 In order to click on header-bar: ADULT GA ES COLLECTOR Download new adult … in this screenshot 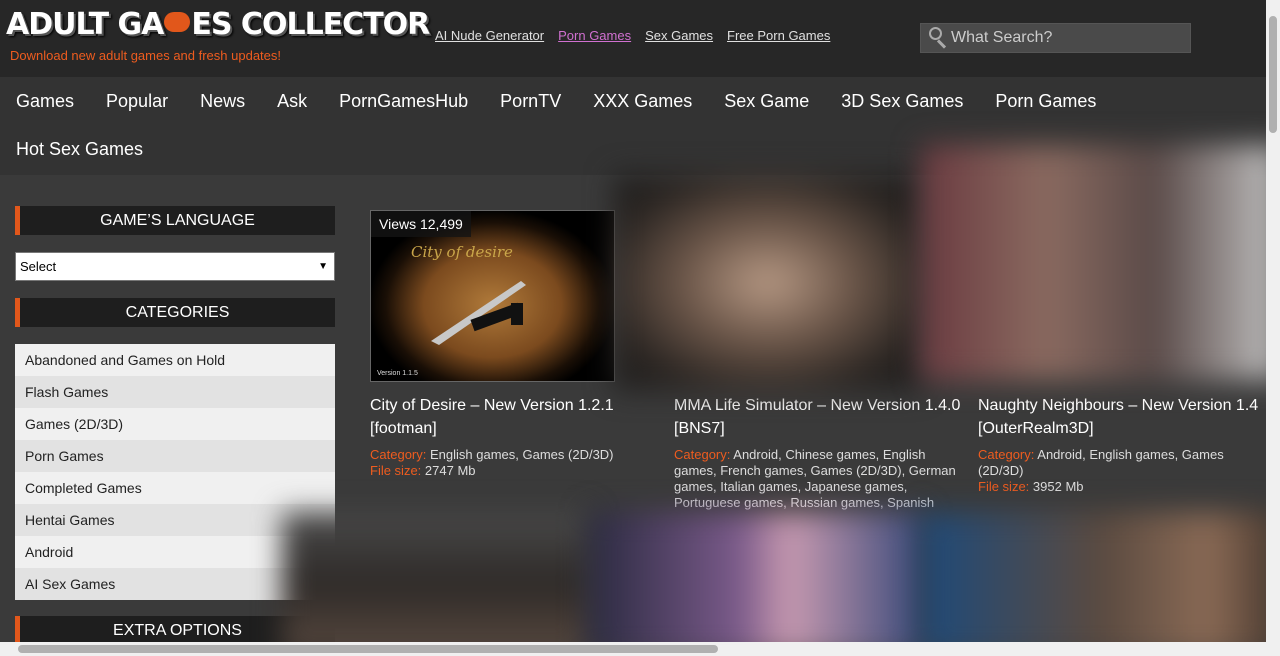, I will do `click(633, 38)`.